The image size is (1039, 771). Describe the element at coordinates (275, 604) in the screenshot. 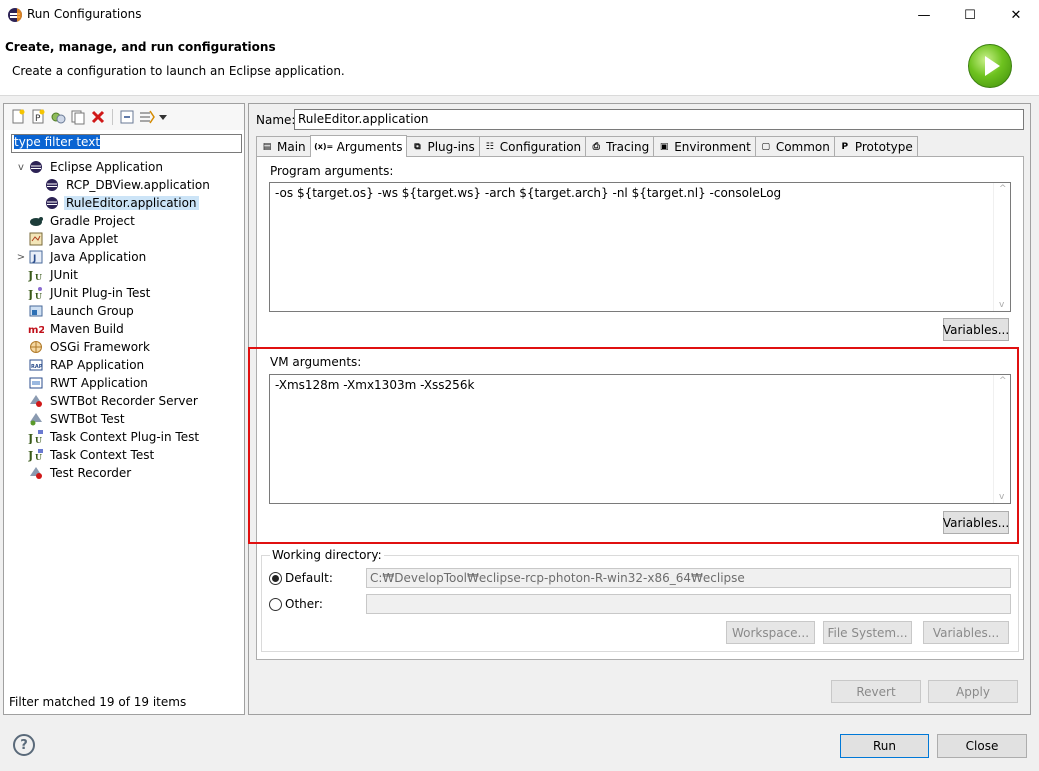

I see `other-radio` at that location.